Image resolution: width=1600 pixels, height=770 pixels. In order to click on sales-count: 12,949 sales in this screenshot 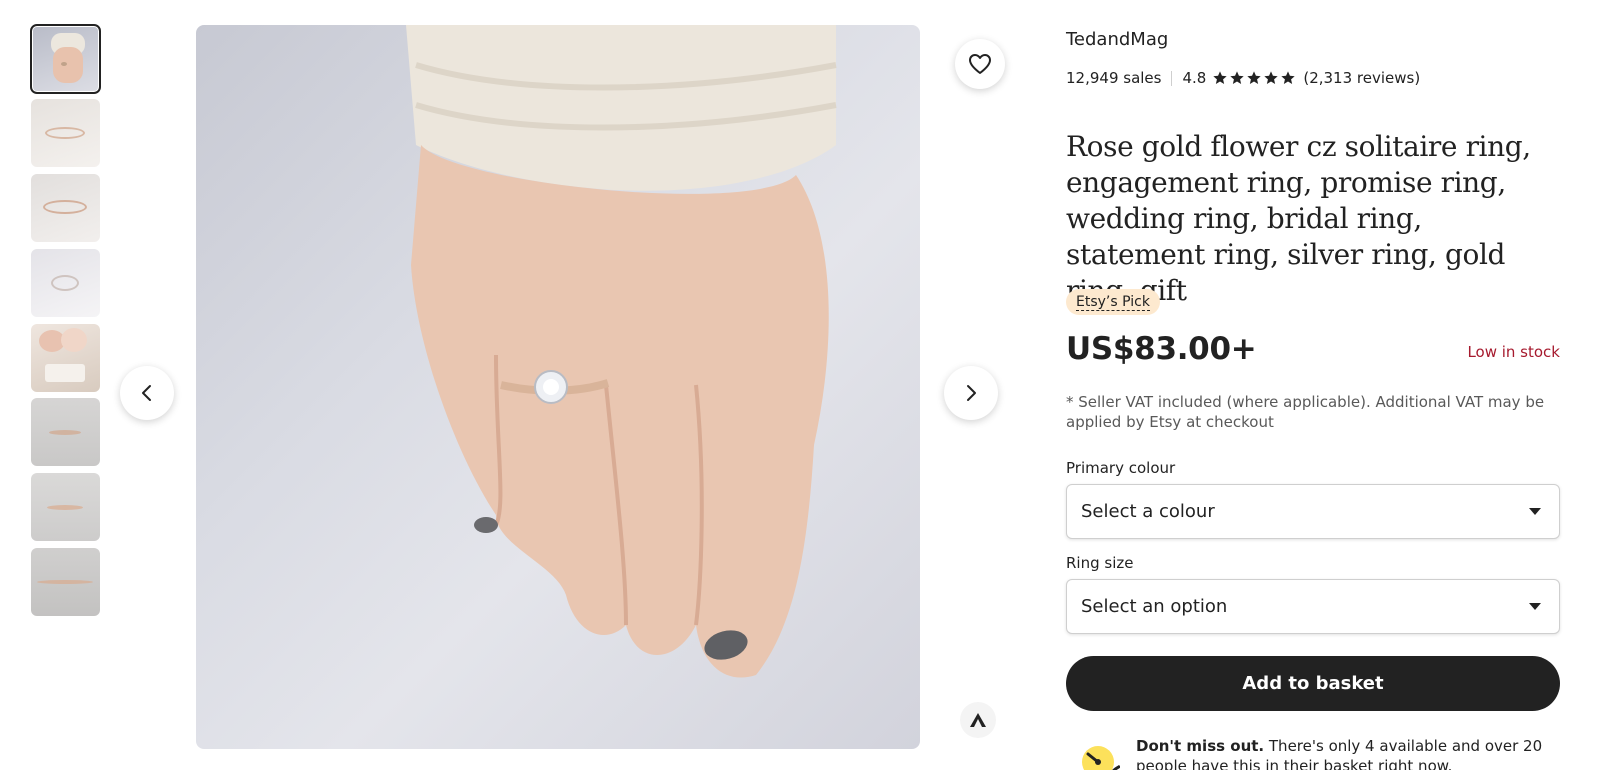, I will do `click(1114, 78)`.